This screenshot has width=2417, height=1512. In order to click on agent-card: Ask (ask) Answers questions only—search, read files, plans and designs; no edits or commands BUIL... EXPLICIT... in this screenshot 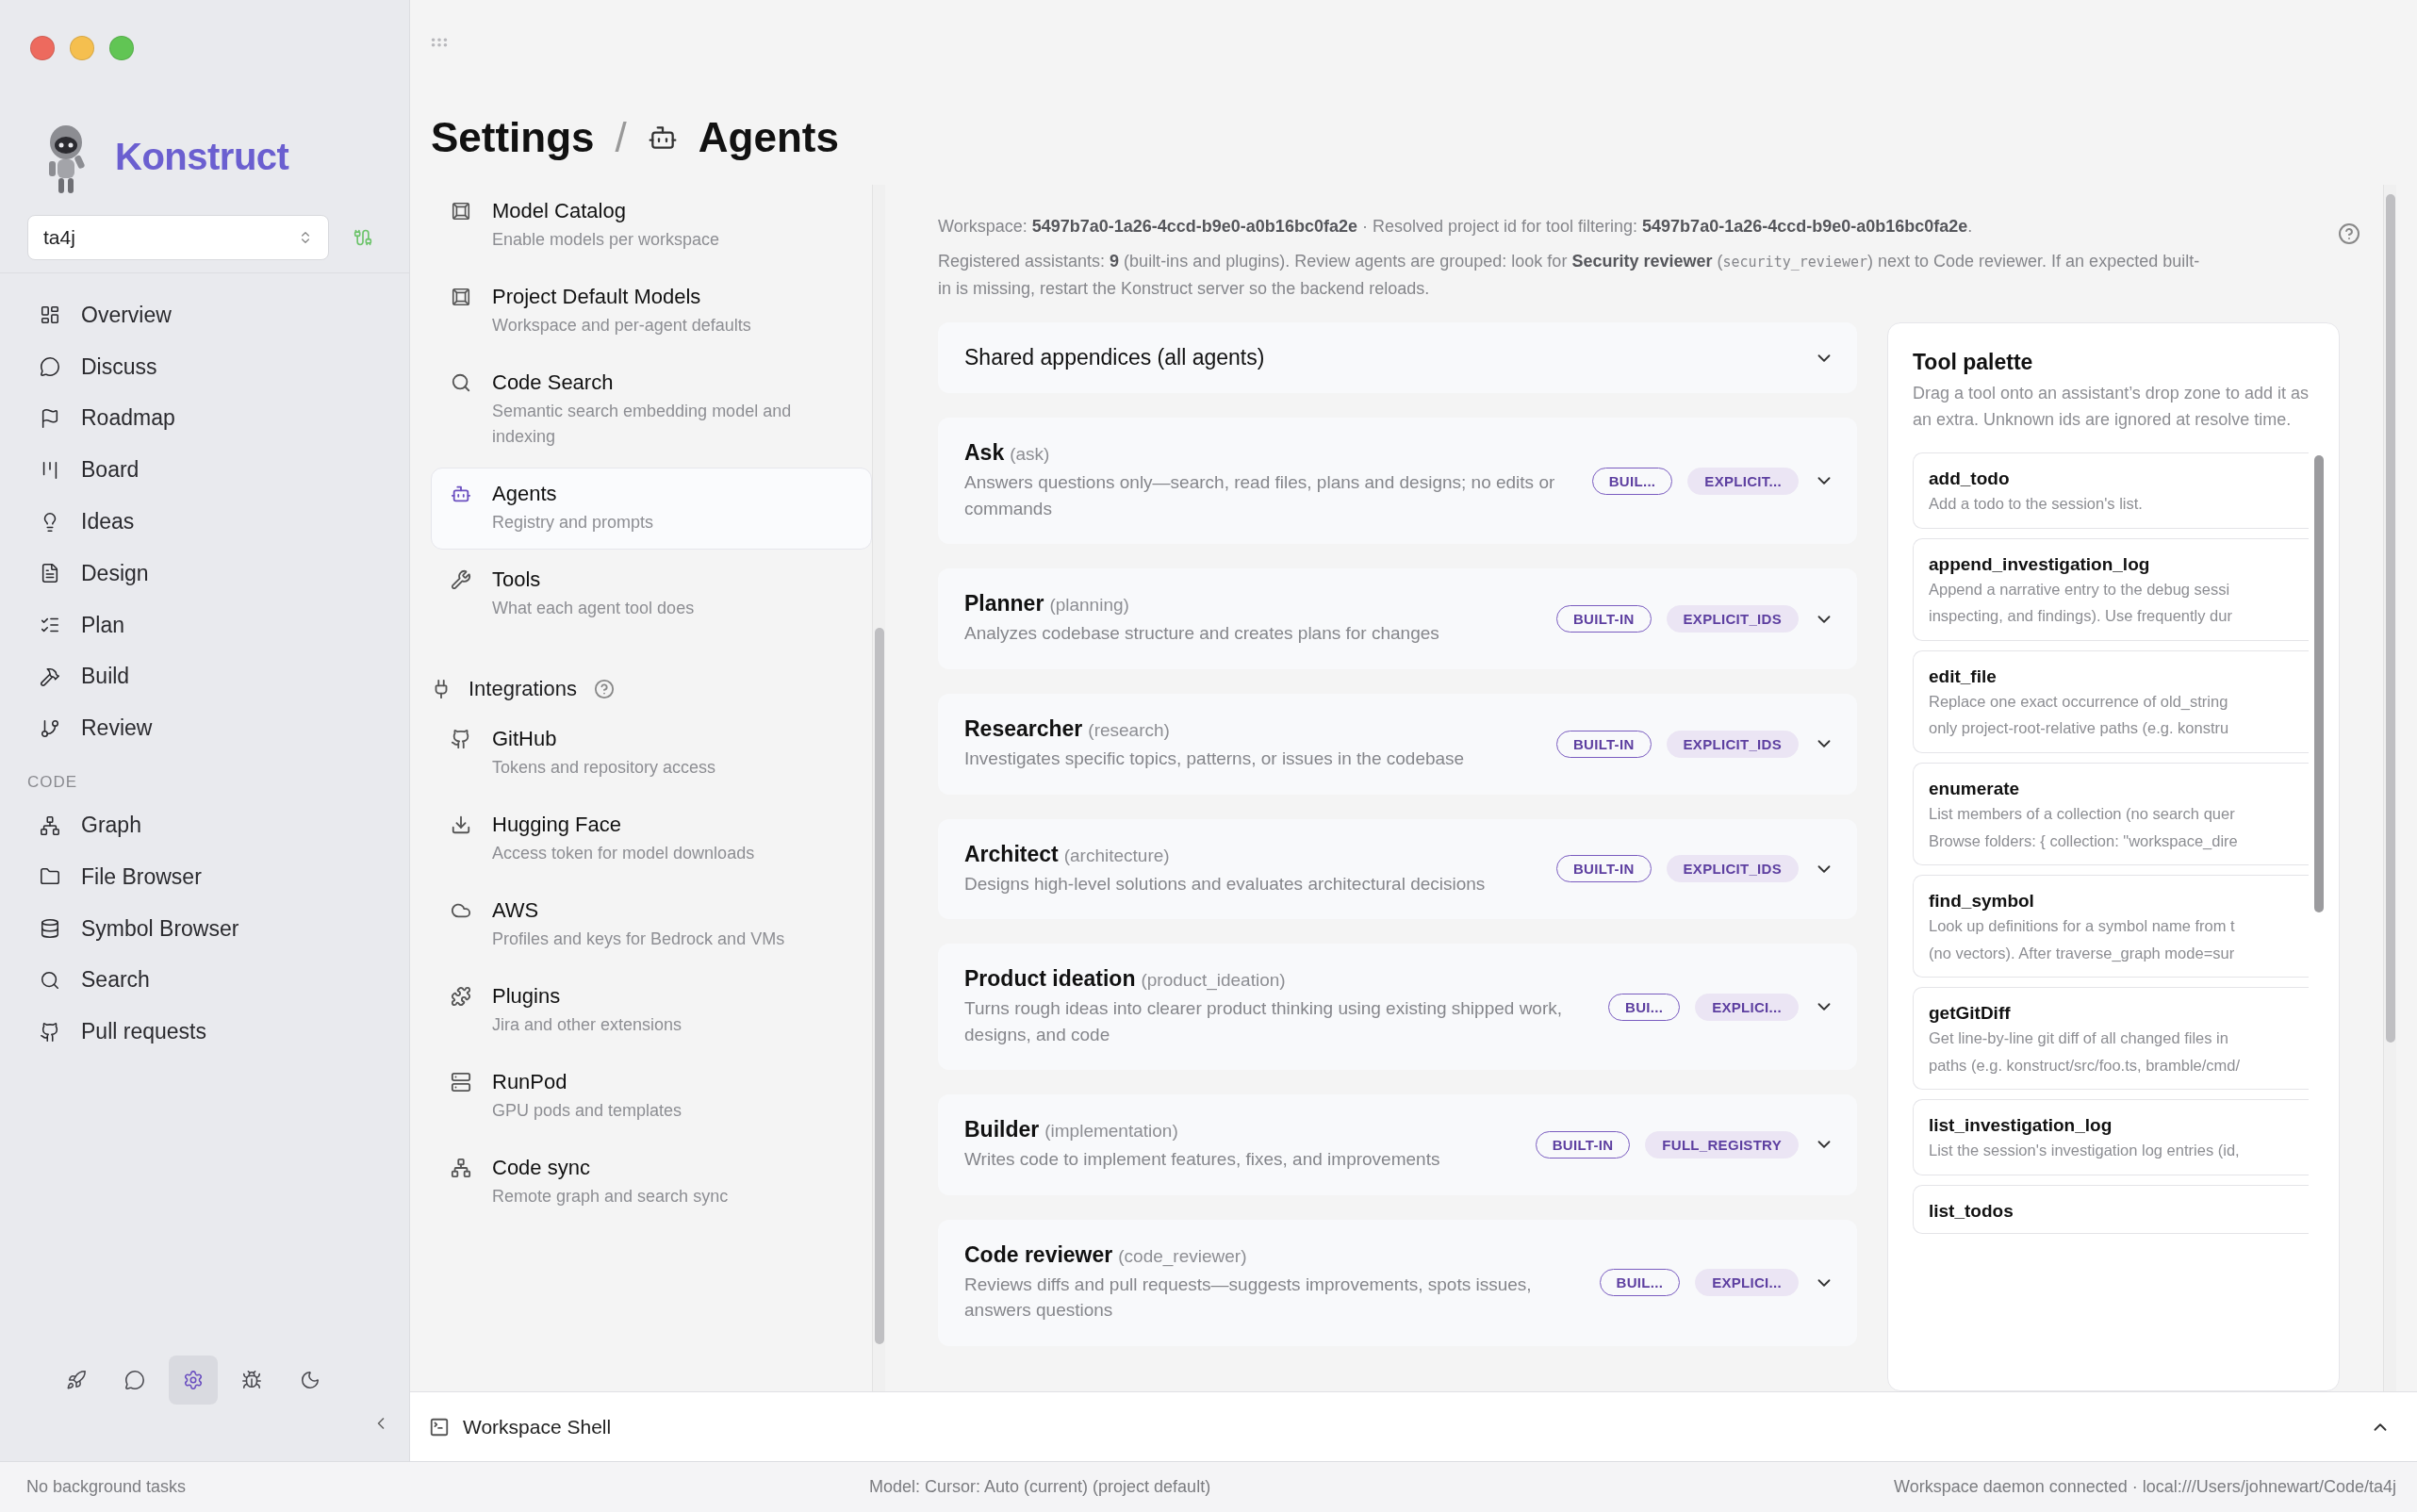, I will do `click(1397, 482)`.